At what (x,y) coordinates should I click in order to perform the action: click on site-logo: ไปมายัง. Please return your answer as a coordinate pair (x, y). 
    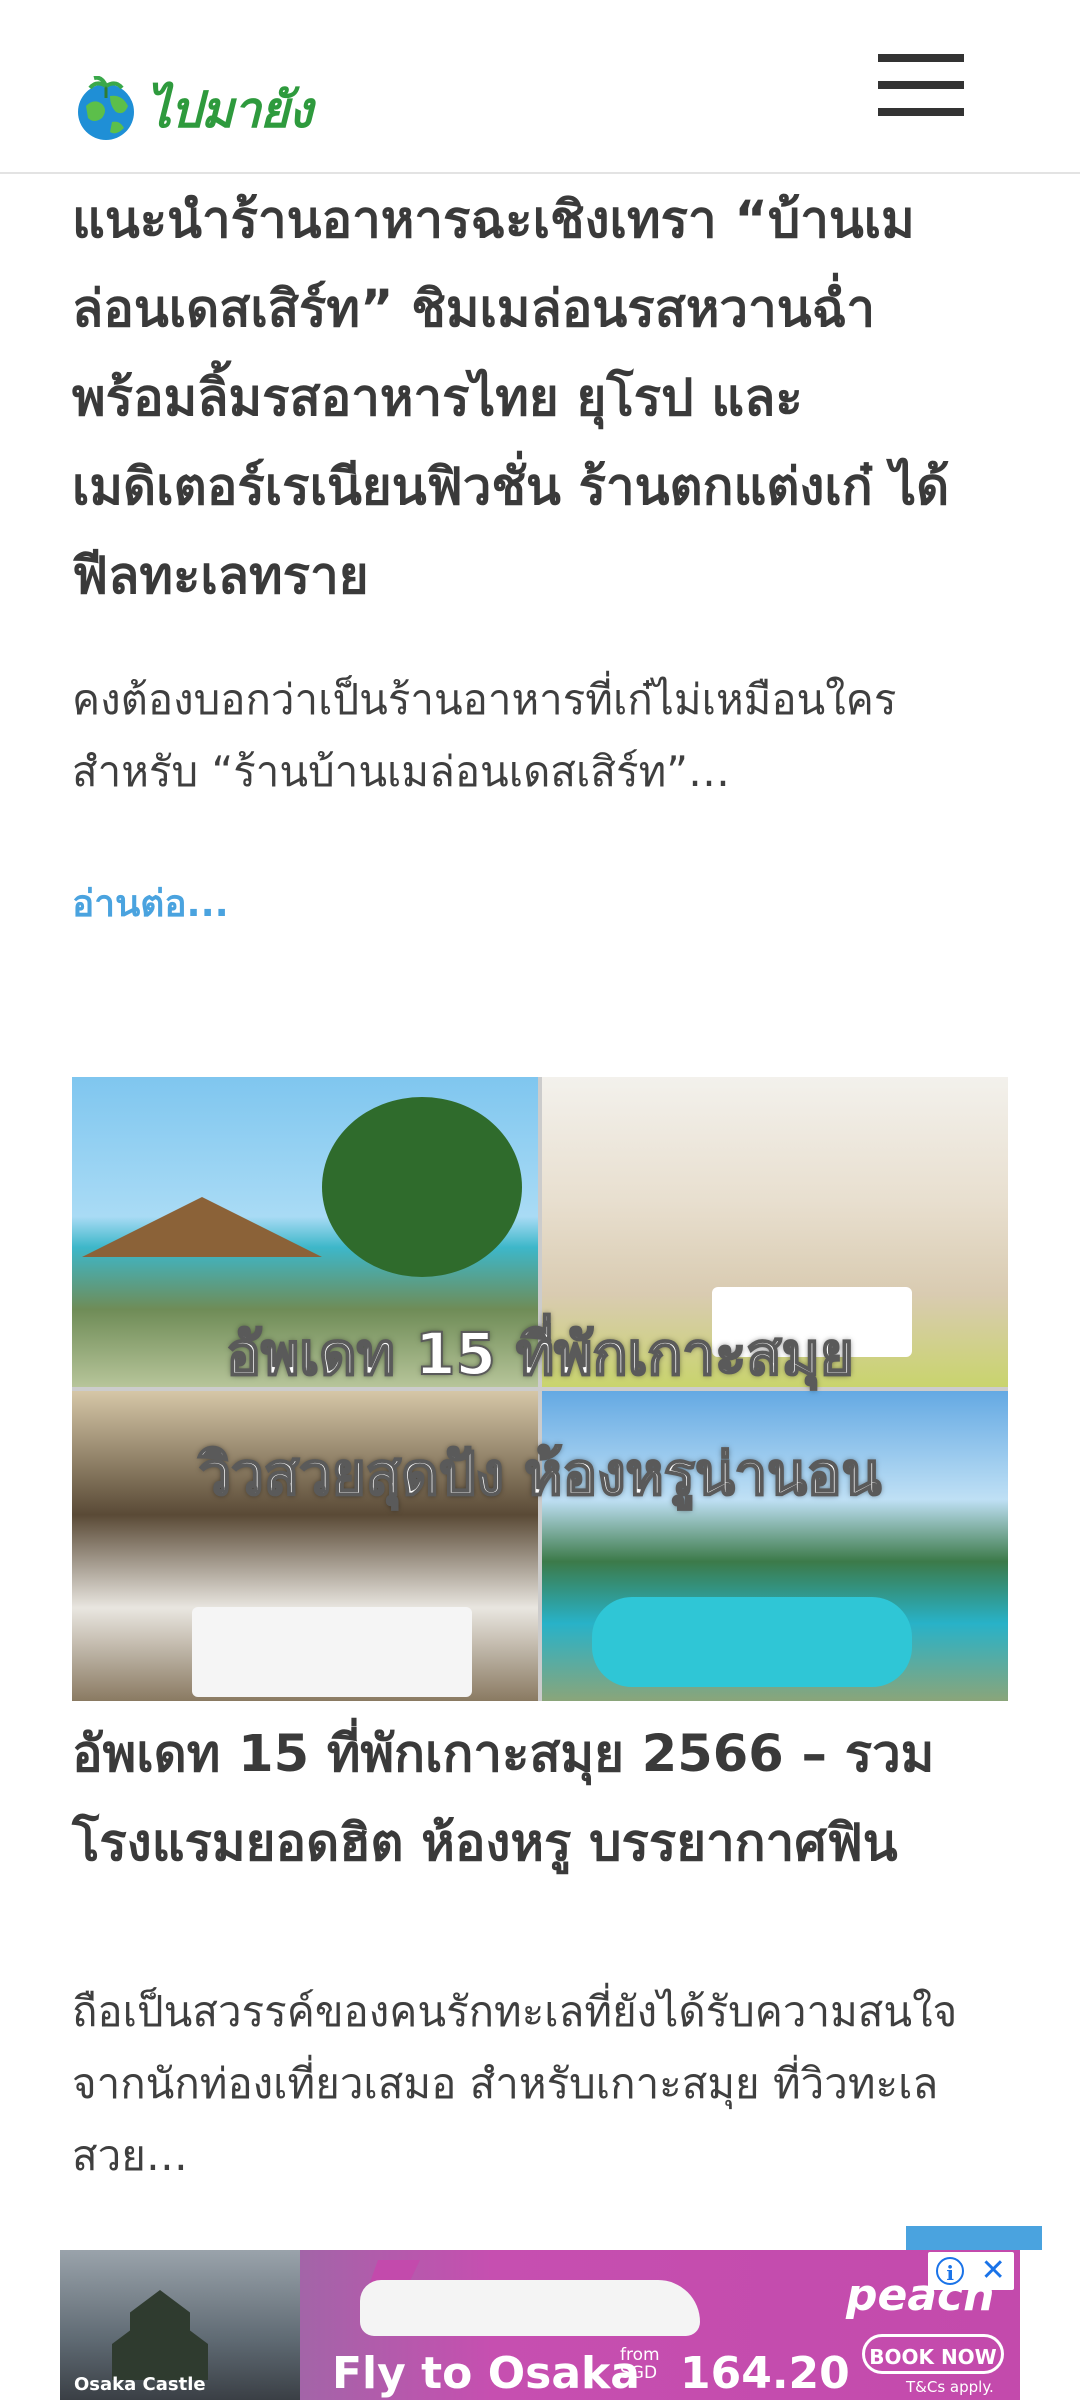
    Looking at the image, I should click on (192, 110).